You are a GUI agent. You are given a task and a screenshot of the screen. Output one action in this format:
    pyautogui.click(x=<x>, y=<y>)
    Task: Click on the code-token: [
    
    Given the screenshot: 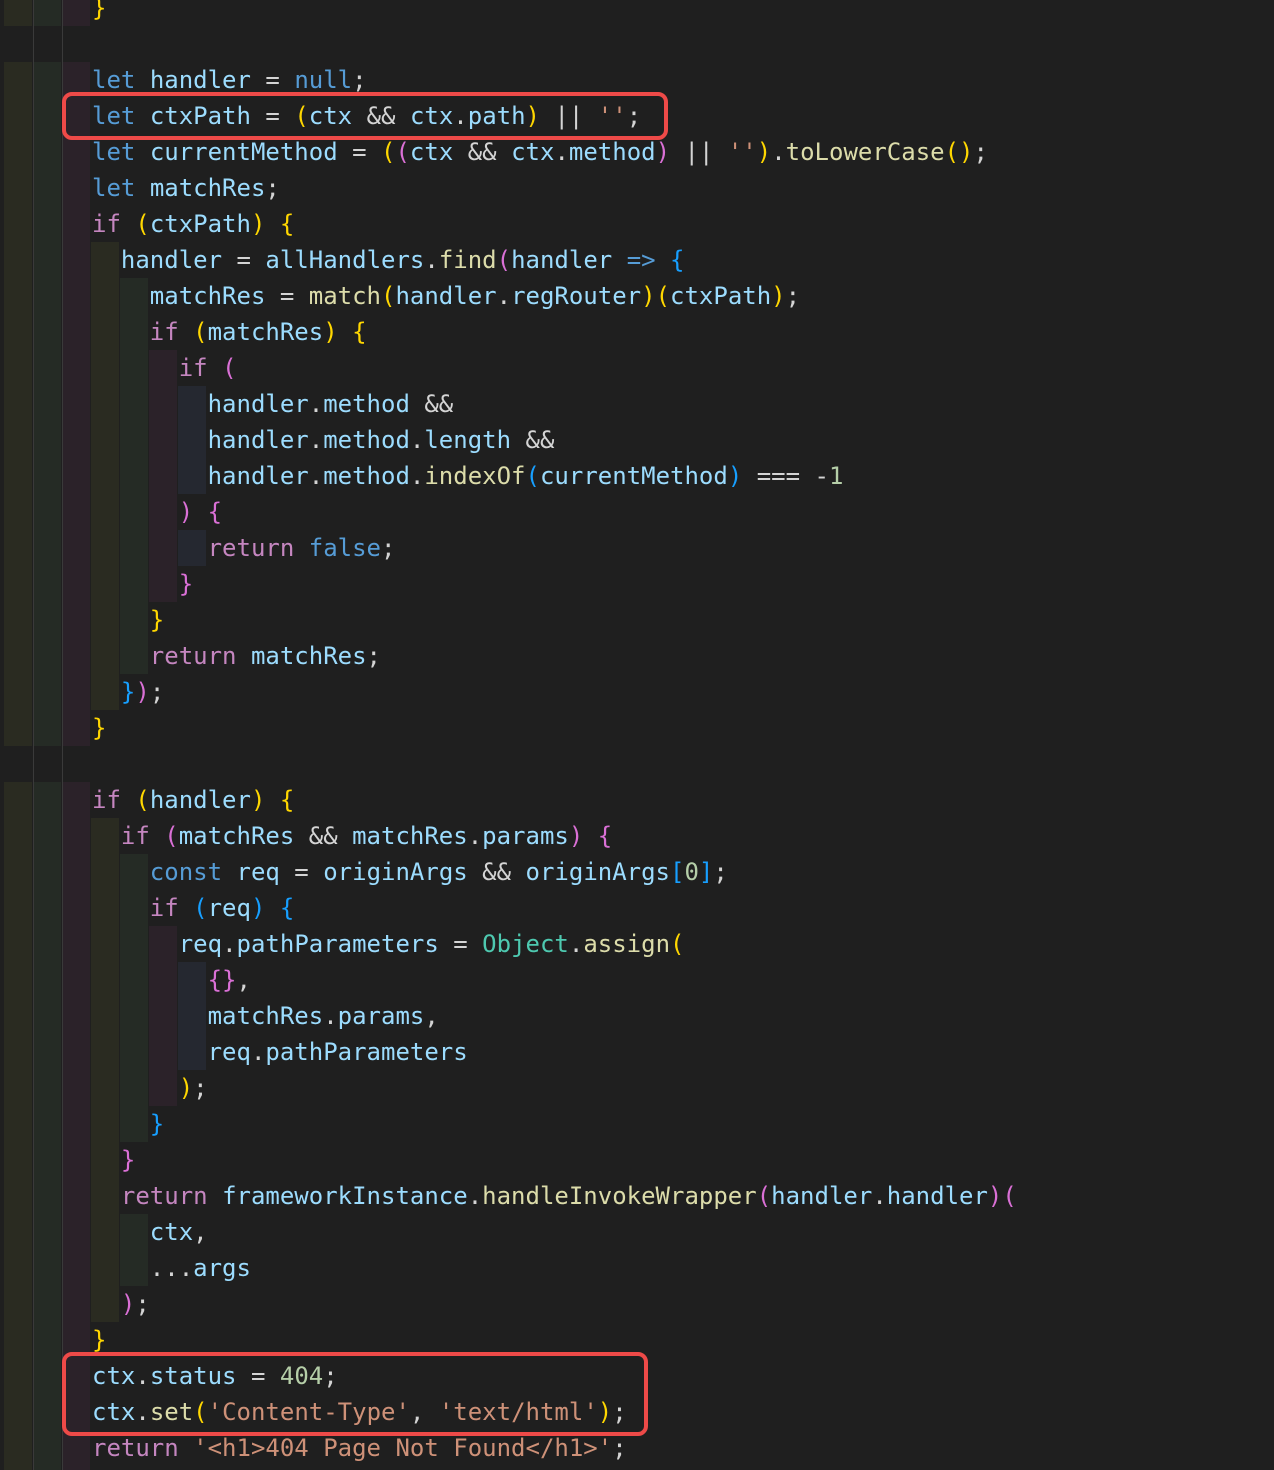 What is the action you would take?
    pyautogui.click(x=677, y=872)
    